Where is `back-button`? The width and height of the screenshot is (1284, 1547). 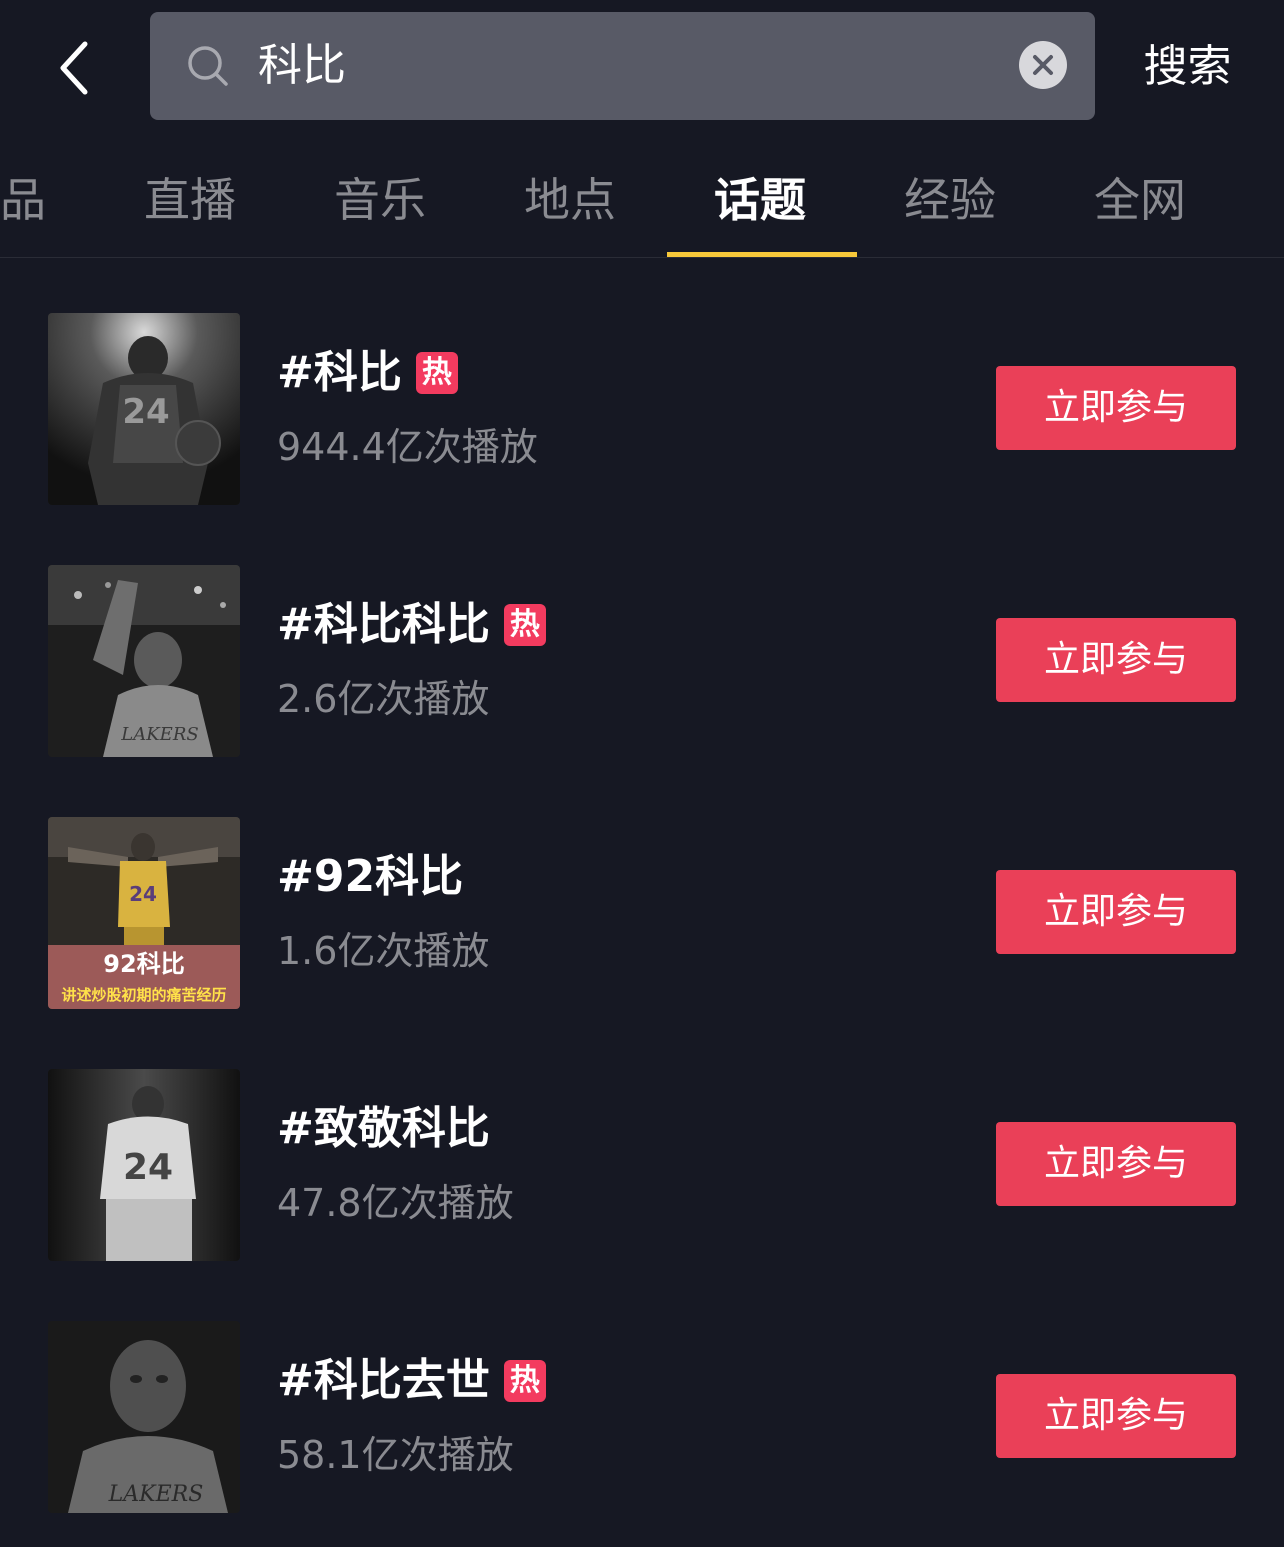
back-button is located at coordinates (75, 68).